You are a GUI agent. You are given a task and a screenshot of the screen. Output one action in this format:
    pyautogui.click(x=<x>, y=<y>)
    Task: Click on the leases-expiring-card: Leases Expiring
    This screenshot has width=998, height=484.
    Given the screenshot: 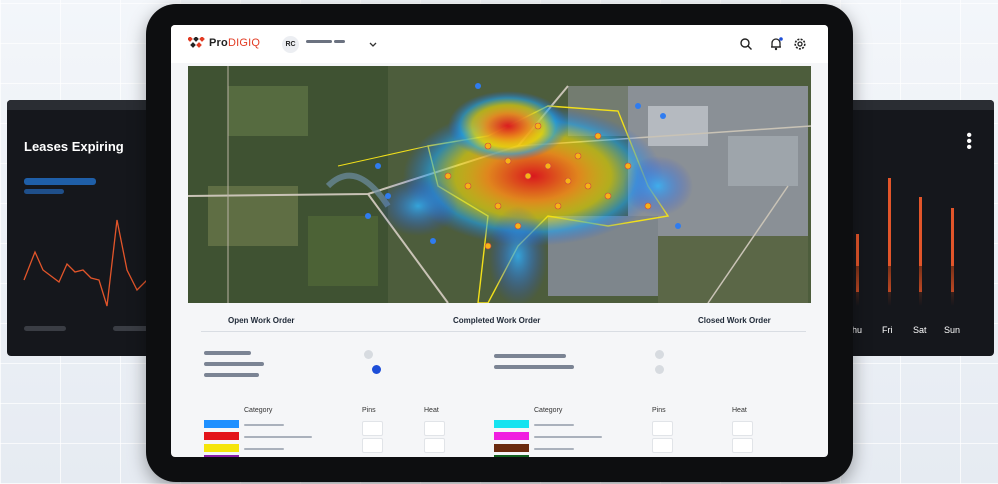 What is the action you would take?
    pyautogui.click(x=87, y=228)
    